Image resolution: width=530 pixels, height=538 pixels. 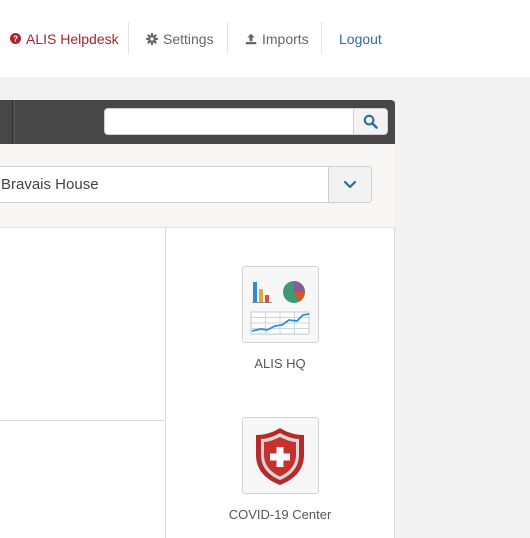 I want to click on header-divider, so click(x=14, y=122).